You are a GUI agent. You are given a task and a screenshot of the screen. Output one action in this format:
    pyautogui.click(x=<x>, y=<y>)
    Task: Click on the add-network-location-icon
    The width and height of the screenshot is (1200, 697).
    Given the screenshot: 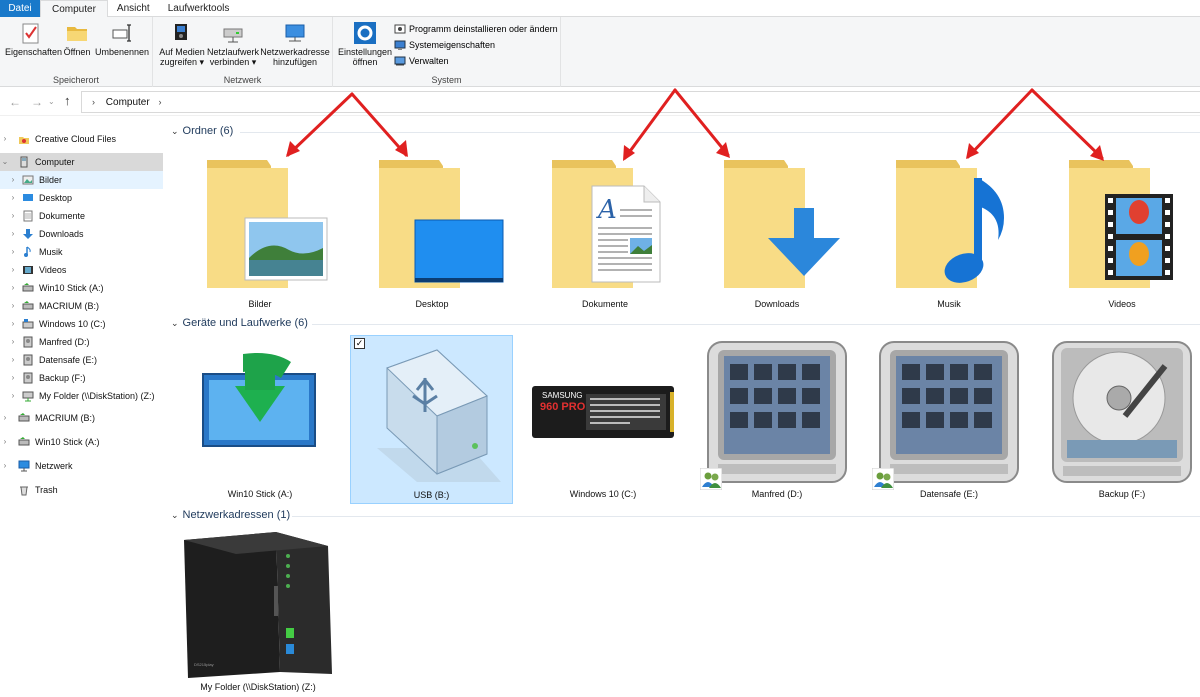 What is the action you would take?
    pyautogui.click(x=295, y=33)
    